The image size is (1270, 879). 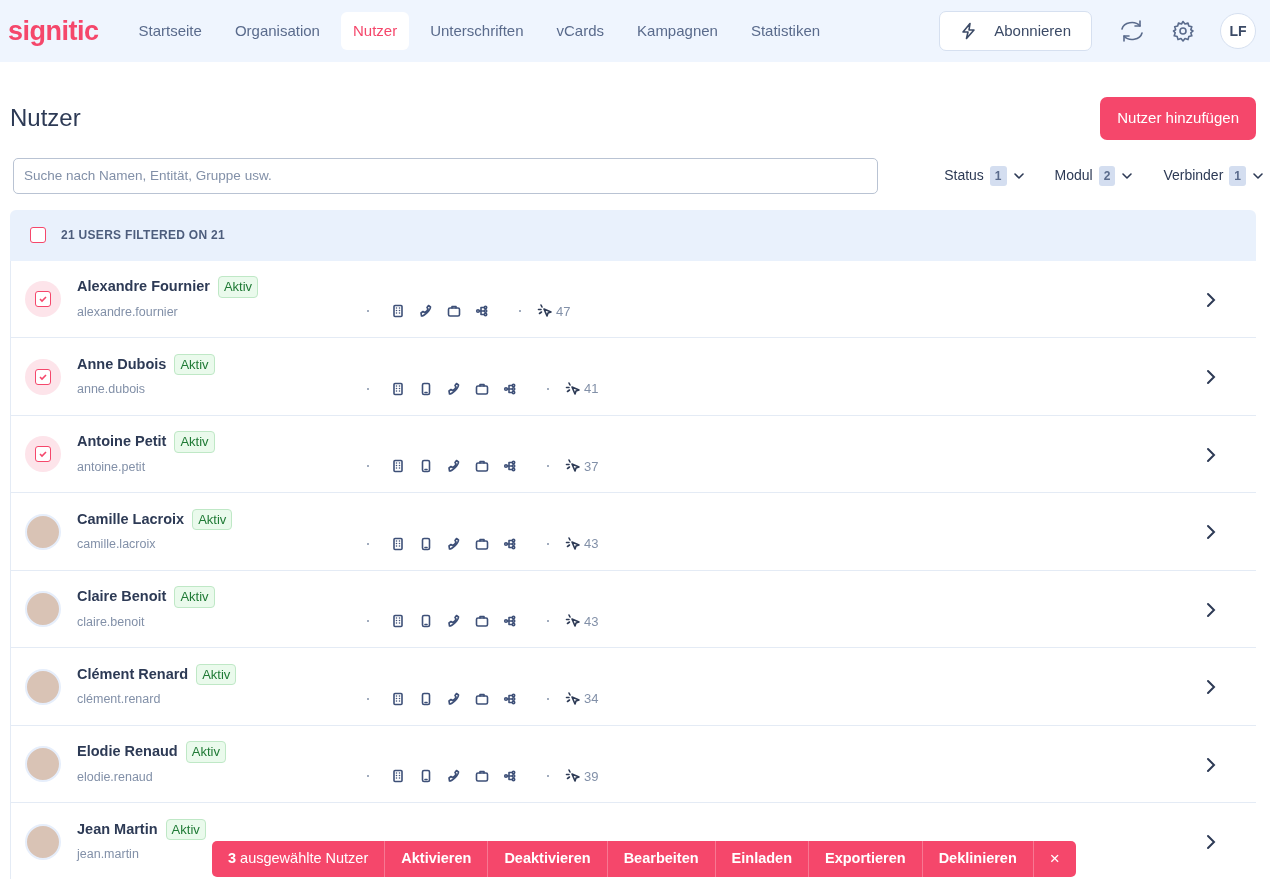 What do you see at coordinates (1054, 859) in the screenshot?
I see `close-button: ×` at bounding box center [1054, 859].